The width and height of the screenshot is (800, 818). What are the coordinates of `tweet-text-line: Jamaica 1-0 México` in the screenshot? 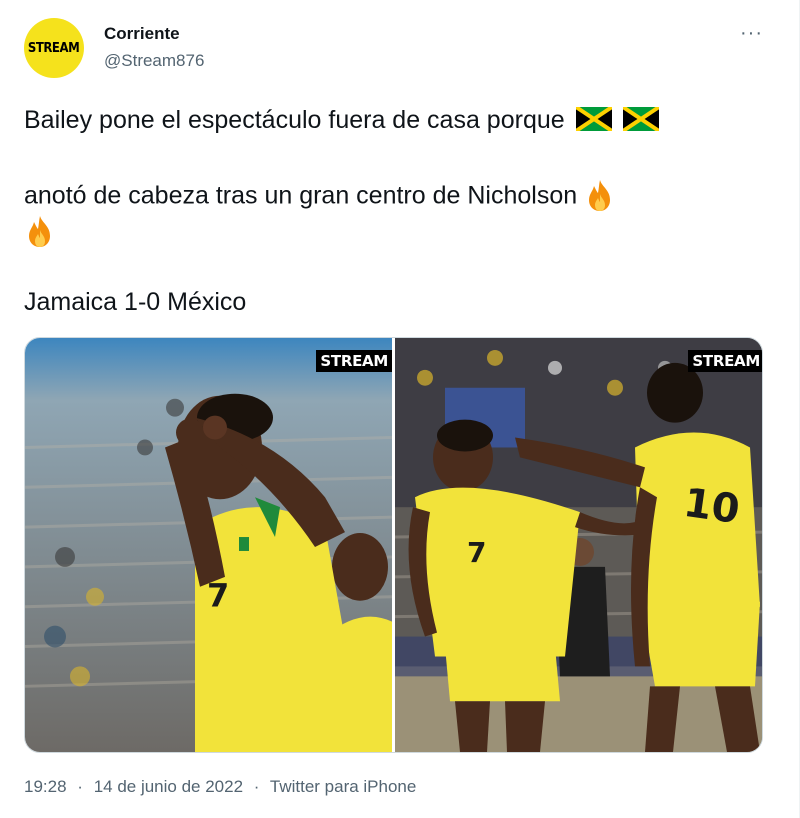 It's located at (135, 302).